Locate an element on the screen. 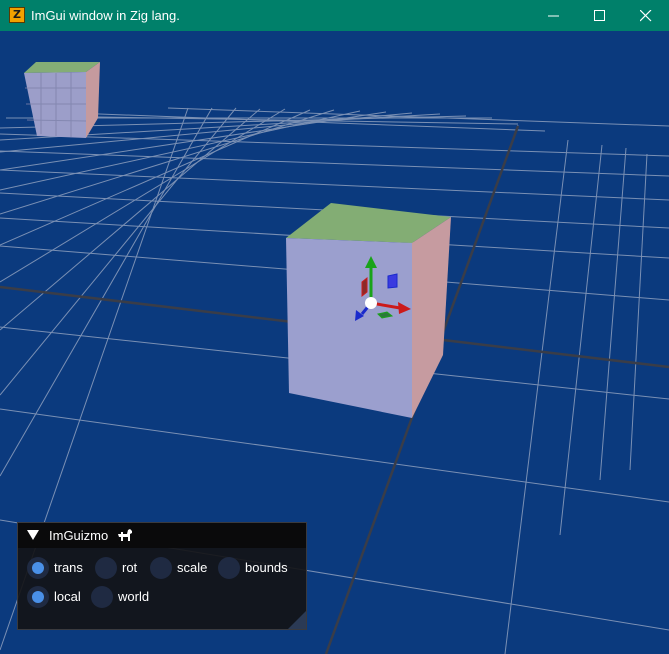  dog-icon is located at coordinates (125, 535).